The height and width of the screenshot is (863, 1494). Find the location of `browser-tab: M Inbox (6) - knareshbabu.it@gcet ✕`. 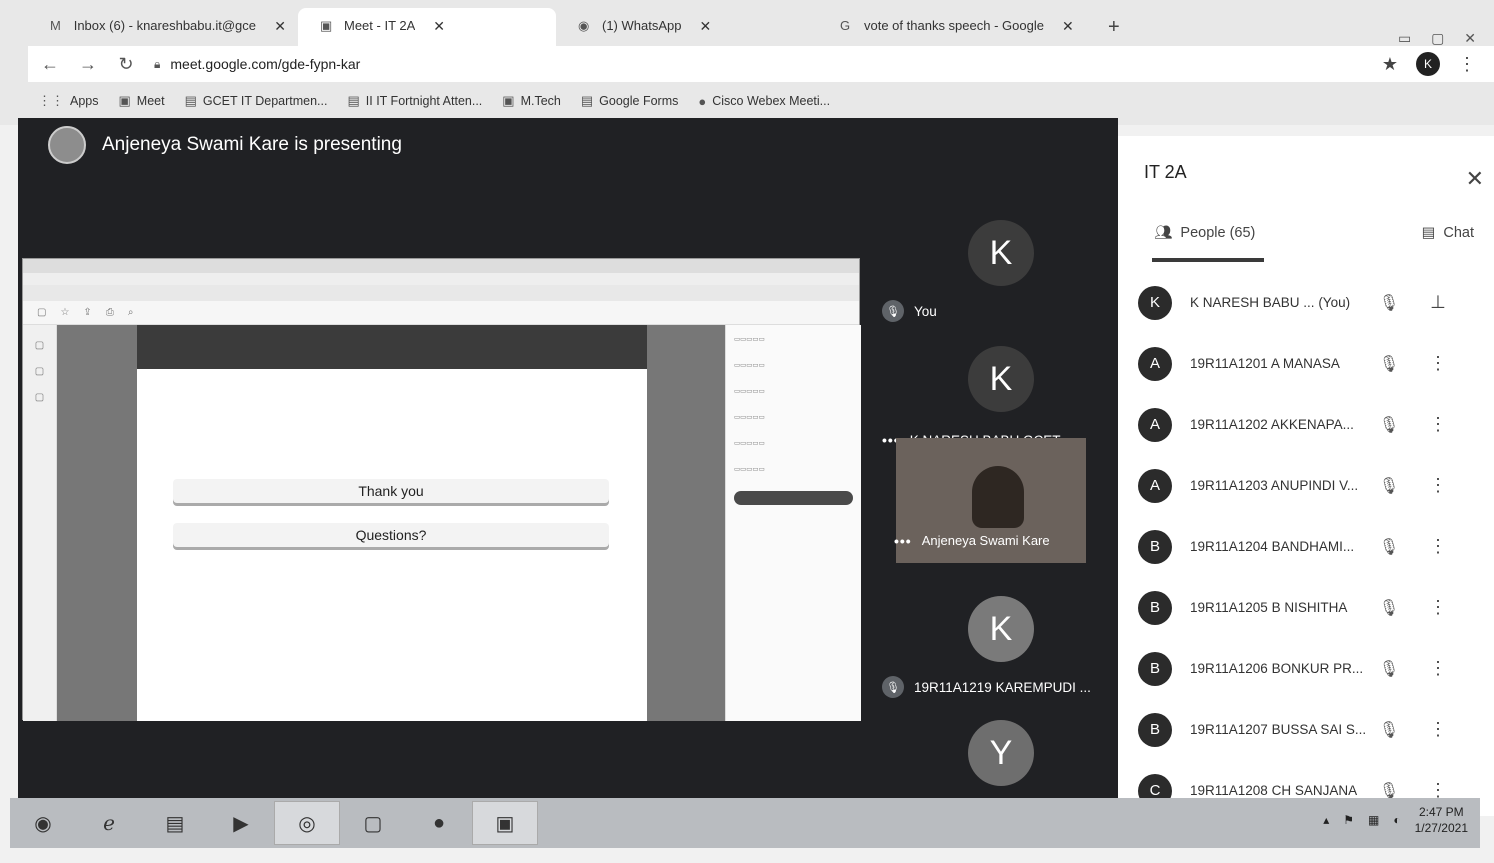

browser-tab: M Inbox (6) - knareshbabu.it@gcet ✕ is located at coordinates (163, 27).